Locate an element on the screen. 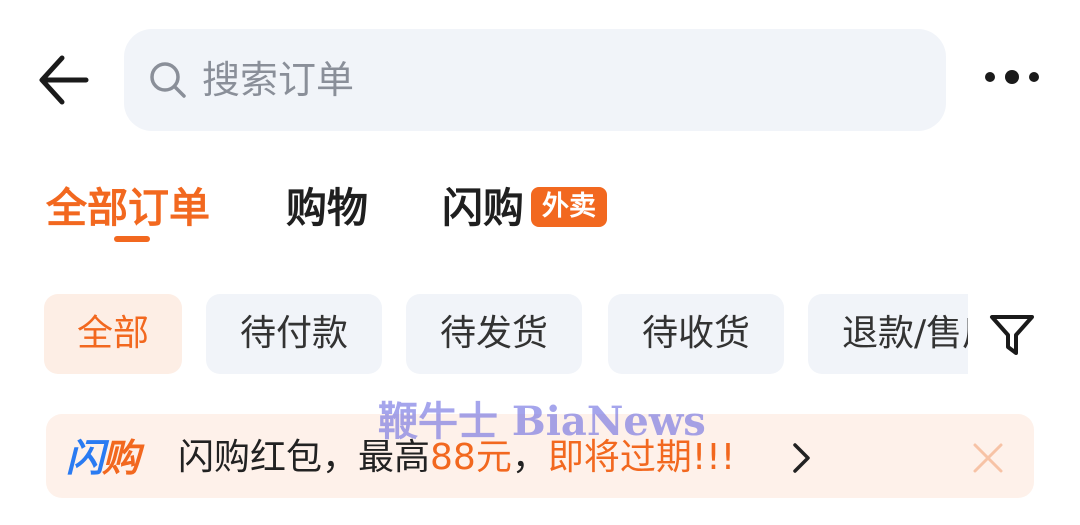  chip-pending-receipt: 待收货 is located at coordinates (696, 334).